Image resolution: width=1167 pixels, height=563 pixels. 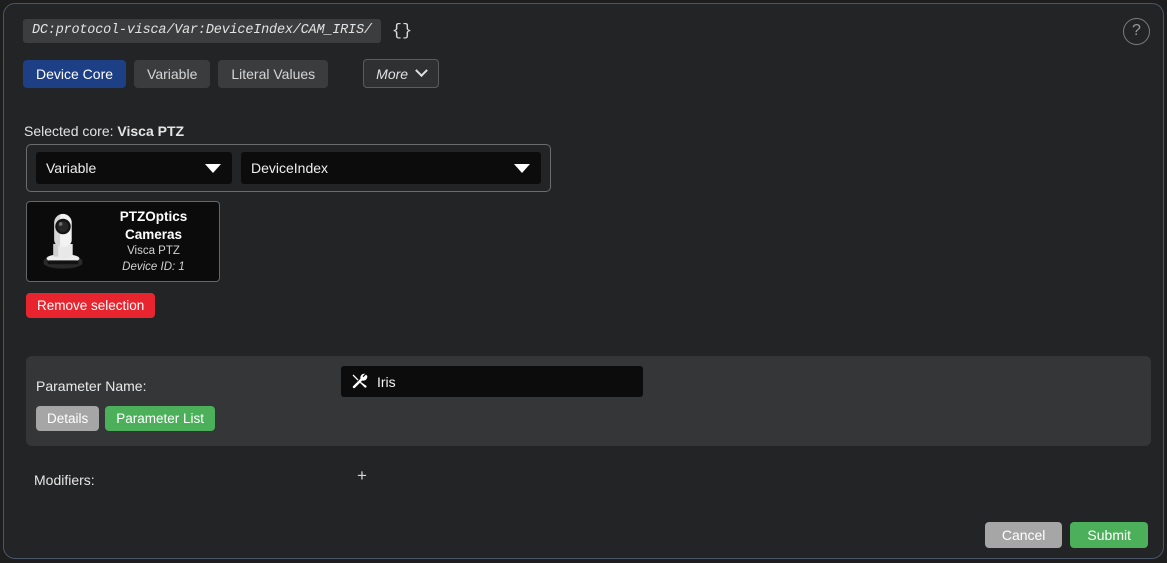 I want to click on parameter-buttons: Details Parameter List, so click(x=126, y=418).